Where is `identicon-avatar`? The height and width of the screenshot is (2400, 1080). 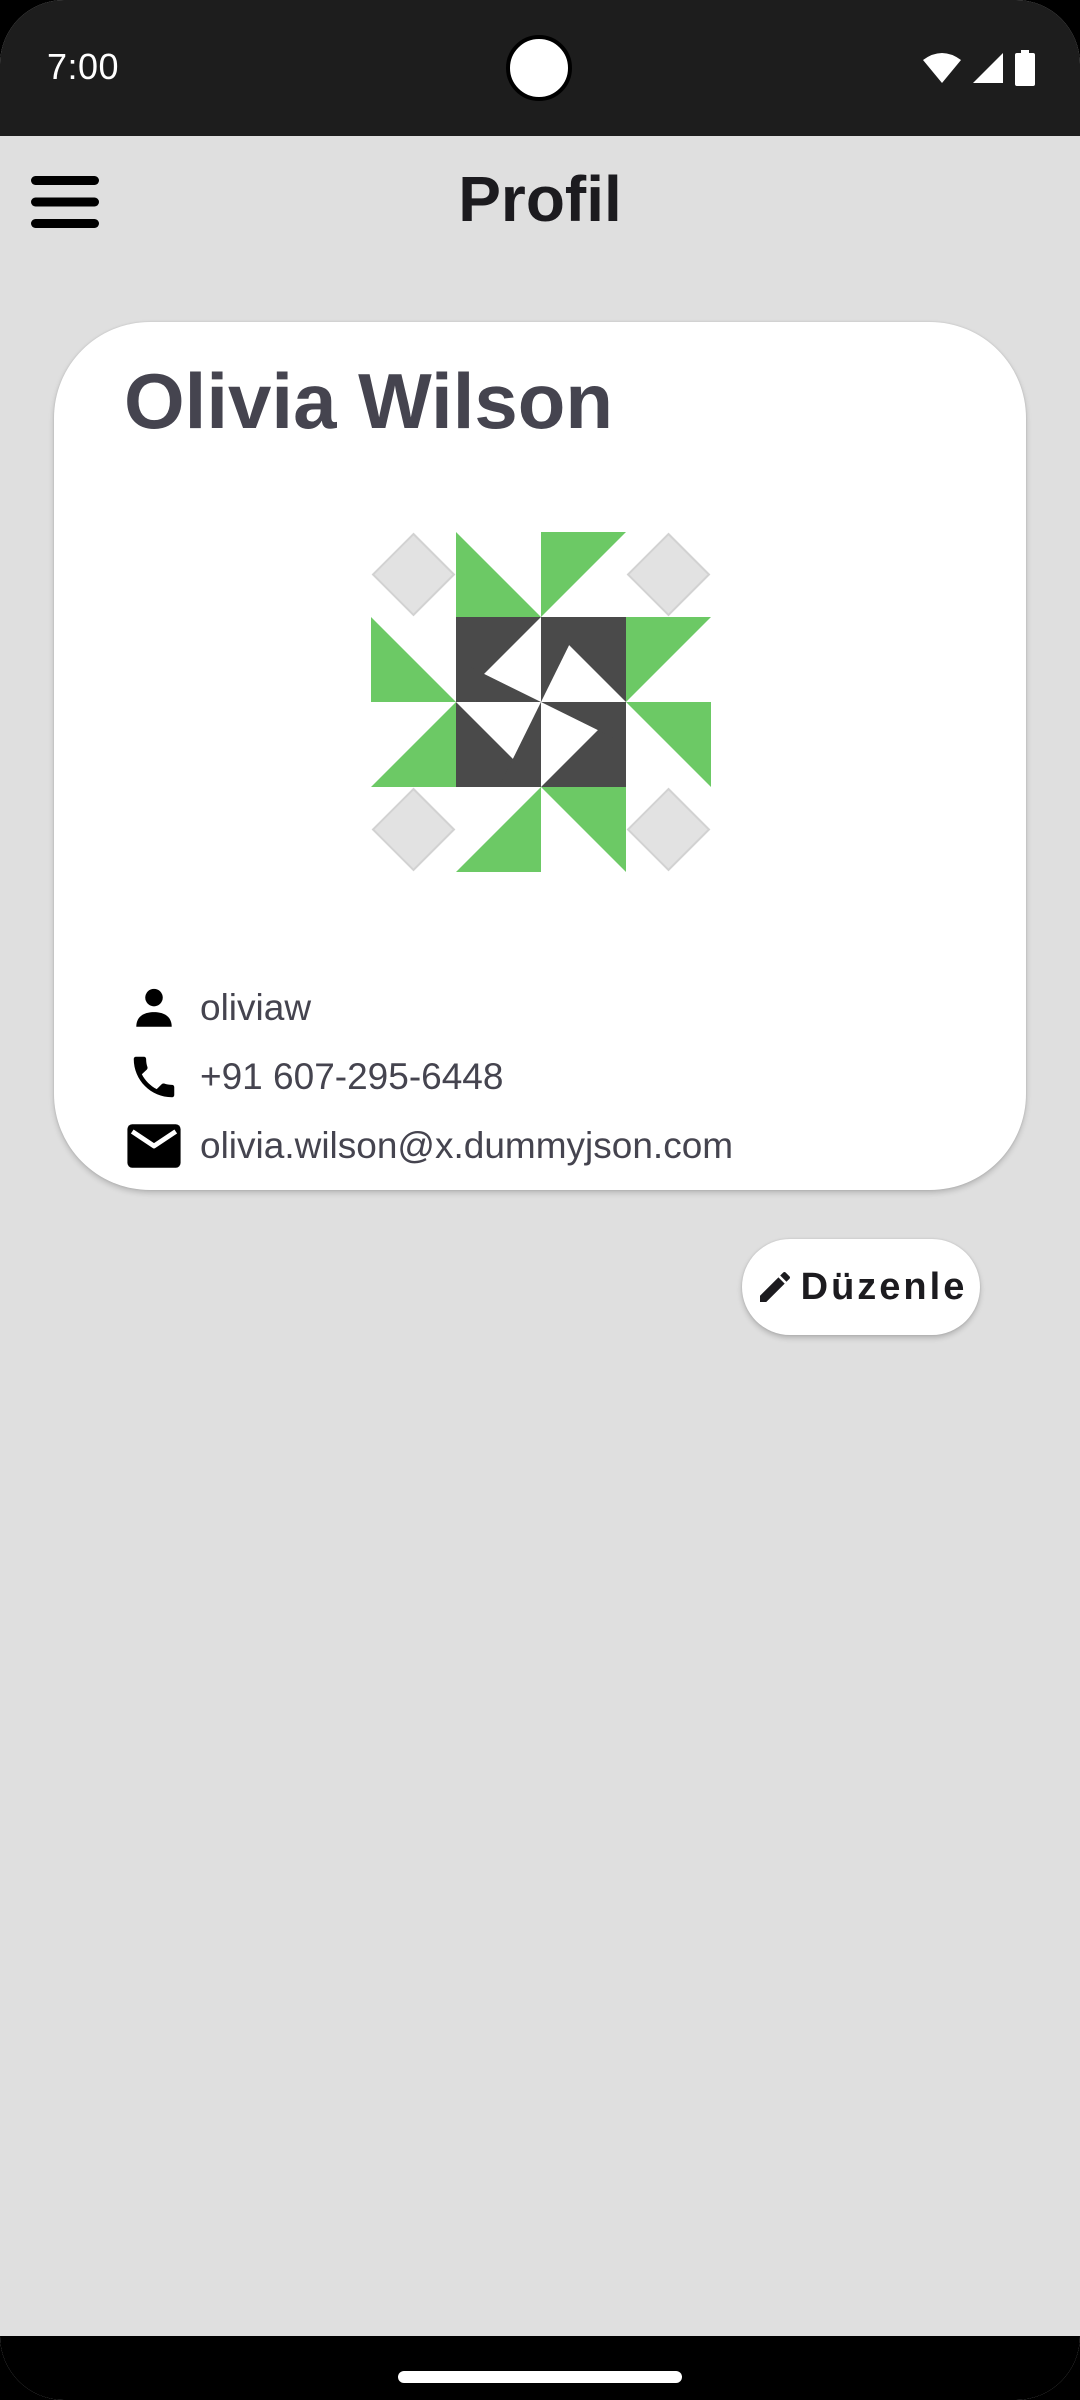 identicon-avatar is located at coordinates (541, 702).